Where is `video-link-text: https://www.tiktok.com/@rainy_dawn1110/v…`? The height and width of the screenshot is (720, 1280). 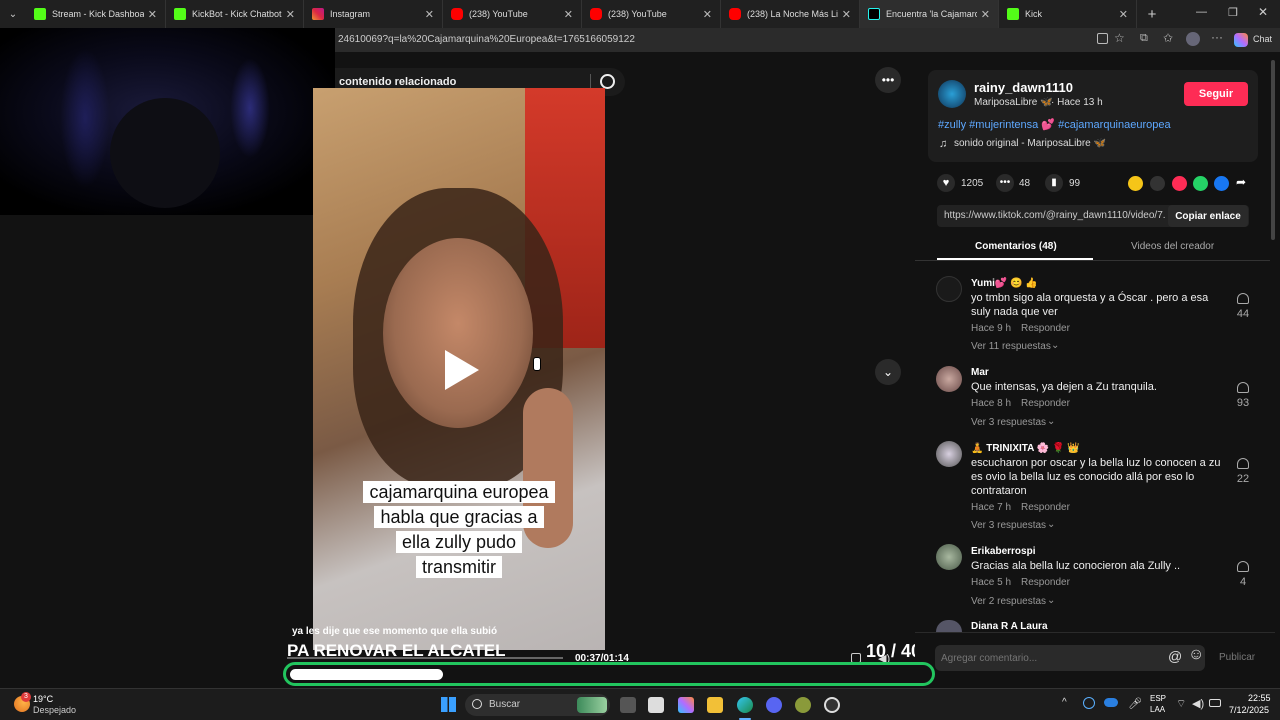 video-link-text: https://www.tiktok.com/@rainy_dawn1110/v… is located at coordinates (1055, 215).